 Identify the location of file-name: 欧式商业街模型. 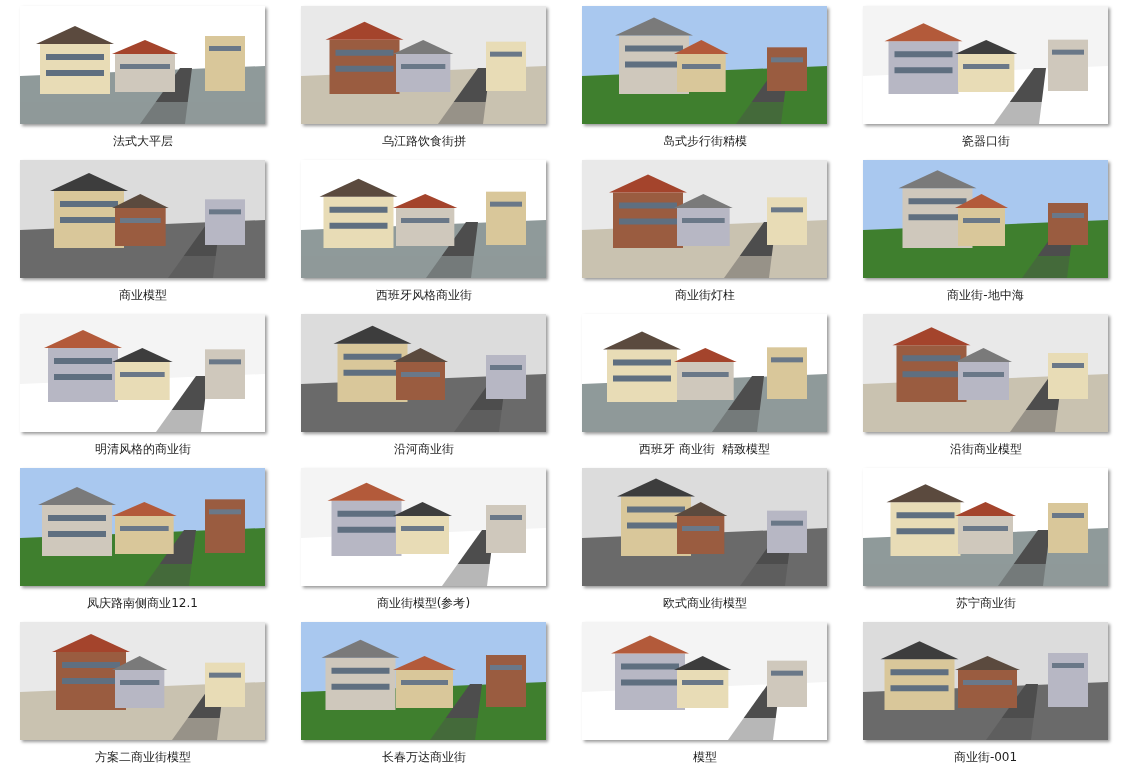
(704, 603).